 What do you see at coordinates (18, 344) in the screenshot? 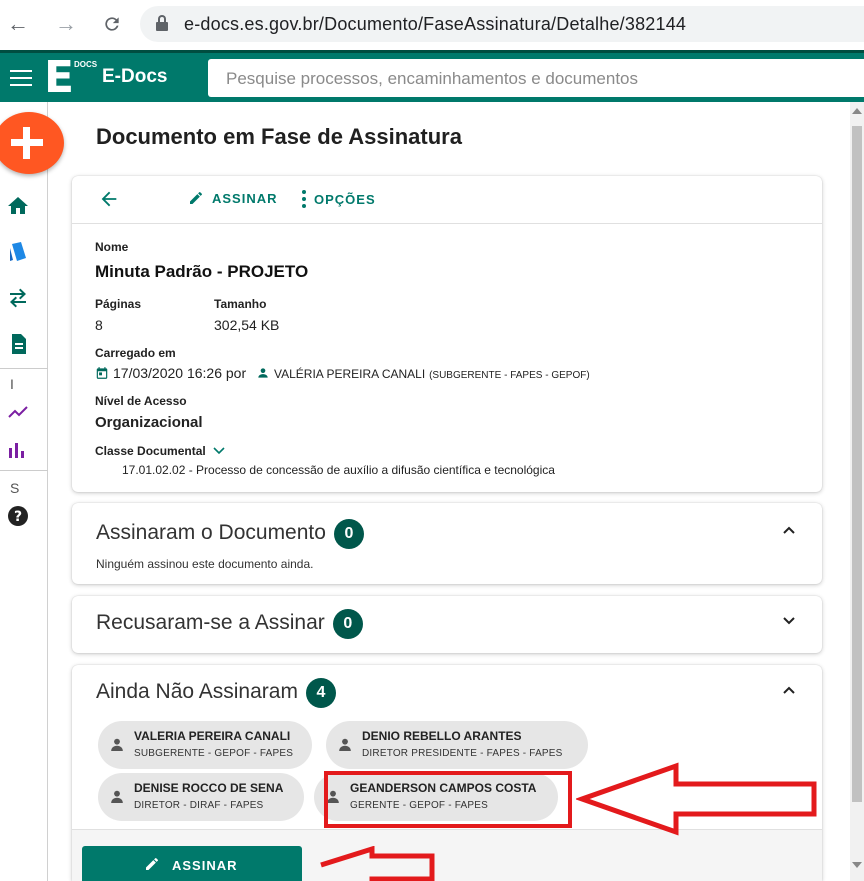
I see `file-icon` at bounding box center [18, 344].